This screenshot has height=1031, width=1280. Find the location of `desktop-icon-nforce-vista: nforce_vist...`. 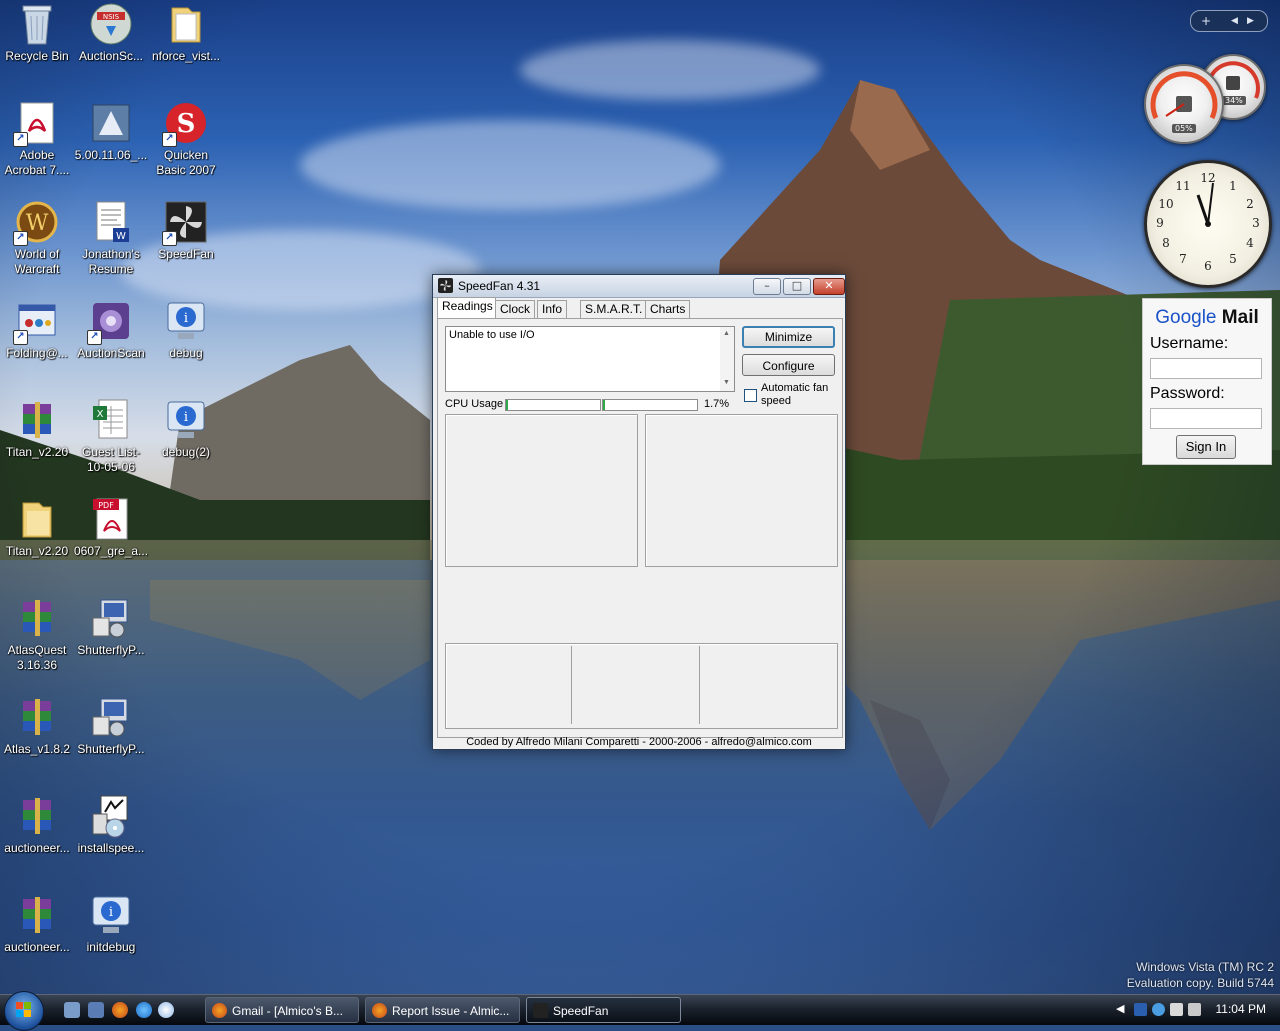

desktop-icon-nforce-vista: nforce_vist... is located at coordinates (186, 33).